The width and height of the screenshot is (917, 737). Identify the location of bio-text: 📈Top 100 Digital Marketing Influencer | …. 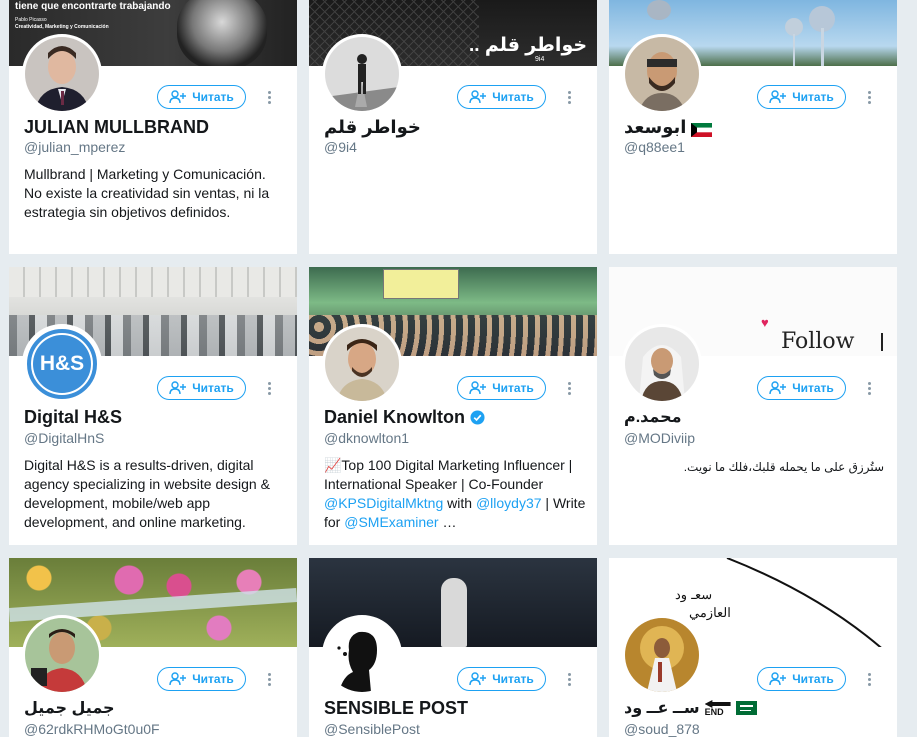
(448, 474).